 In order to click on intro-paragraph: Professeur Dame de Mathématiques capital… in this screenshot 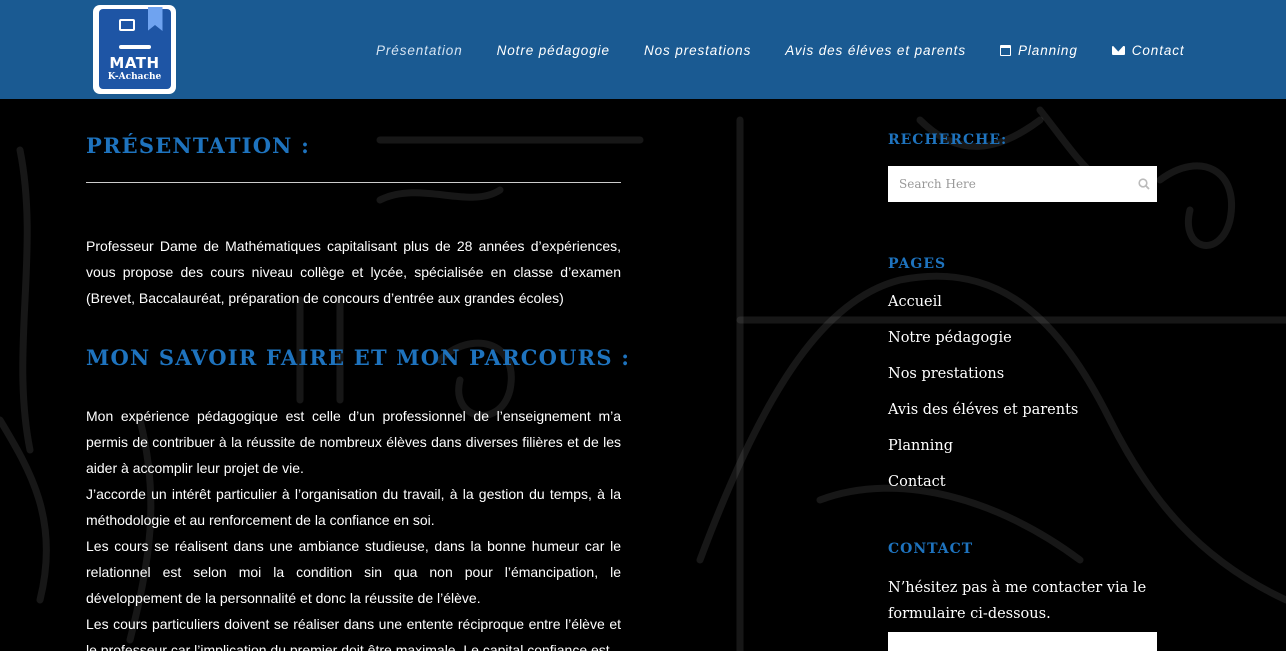, I will do `click(353, 272)`.